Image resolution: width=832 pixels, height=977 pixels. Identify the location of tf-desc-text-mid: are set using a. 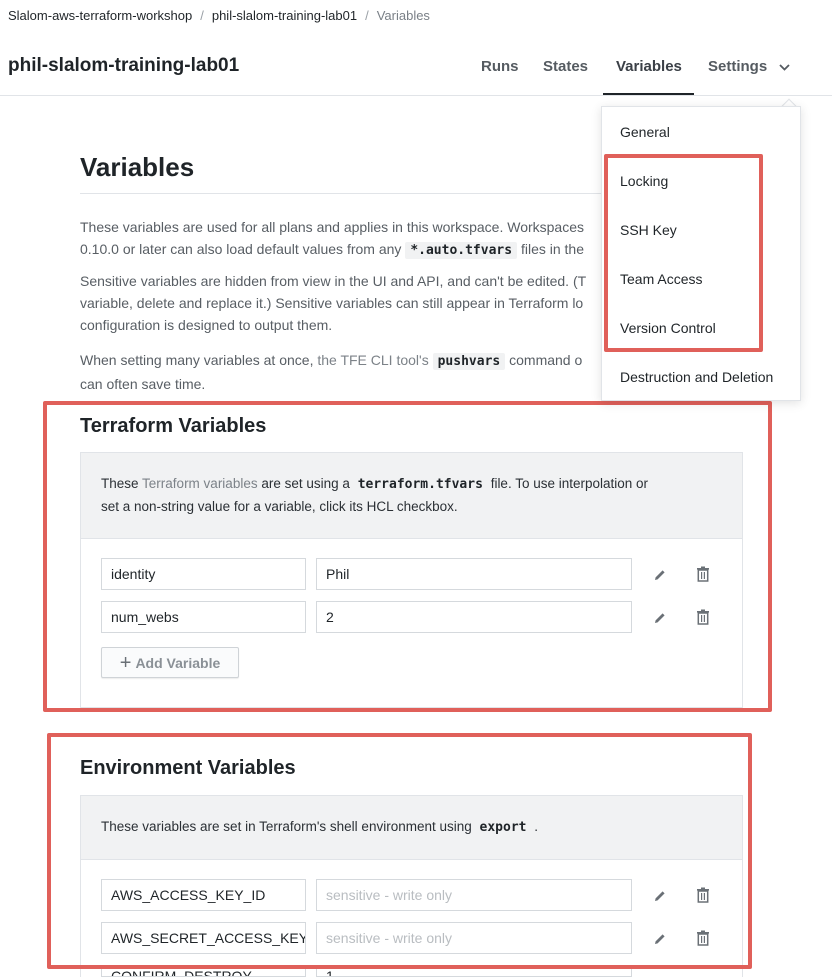
(305, 483).